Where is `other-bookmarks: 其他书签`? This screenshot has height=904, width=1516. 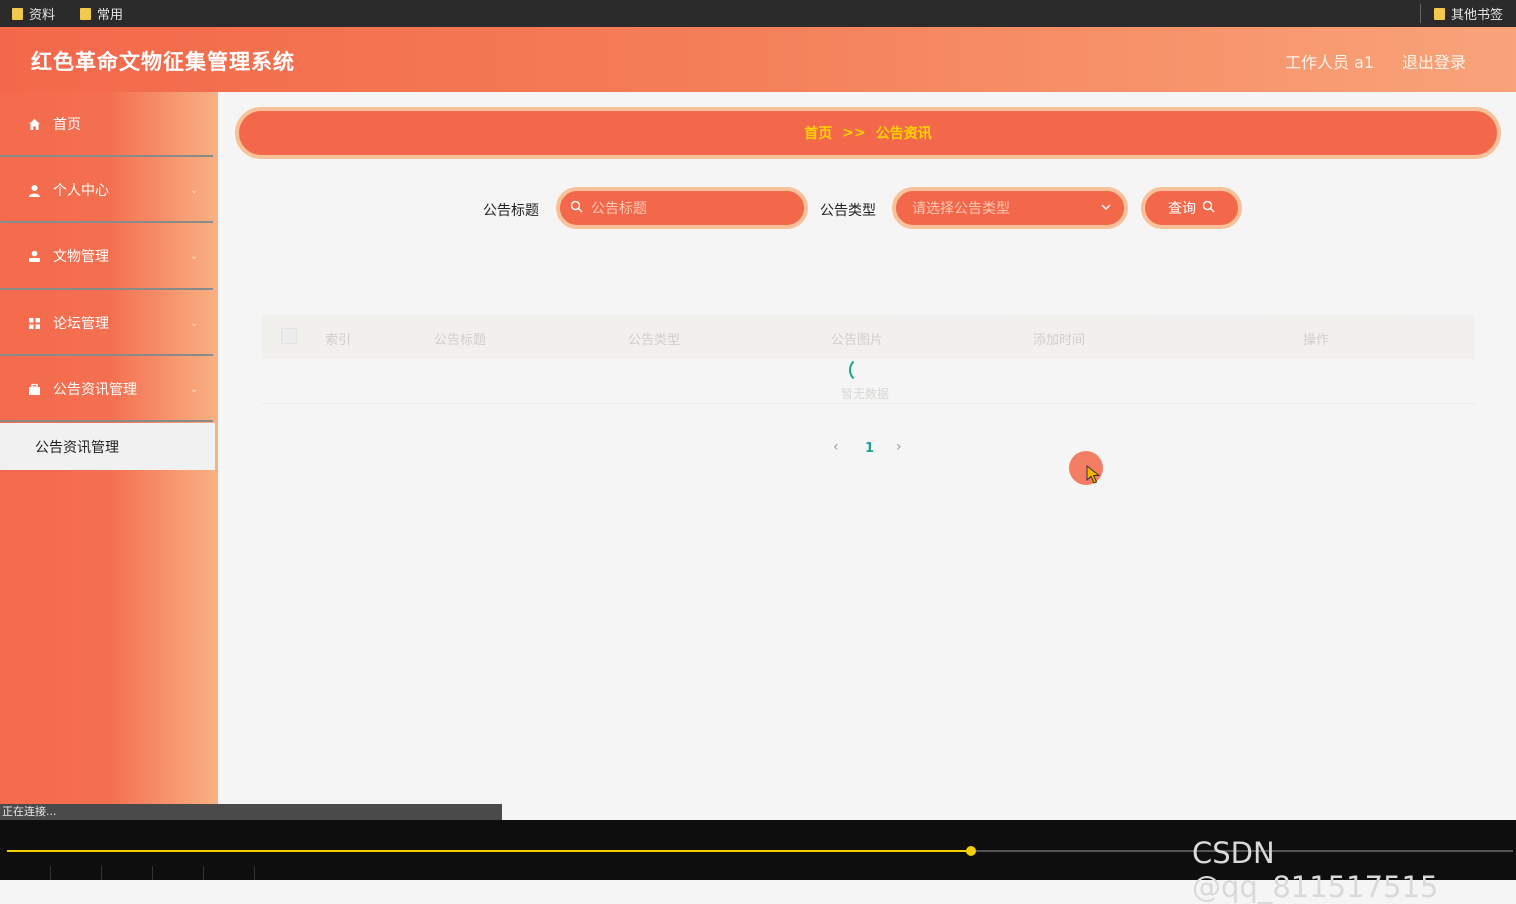 other-bookmarks: 其他书签 is located at coordinates (1468, 13).